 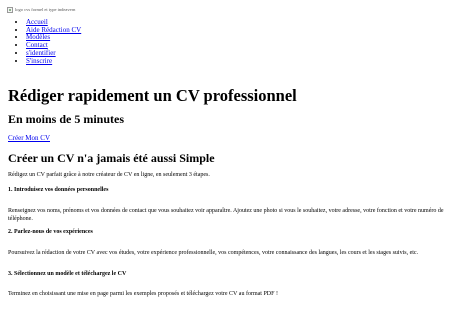 What do you see at coordinates (50, 232) in the screenshot?
I see `step-2-title: 2. Parlez-nous de vos expériences` at bounding box center [50, 232].